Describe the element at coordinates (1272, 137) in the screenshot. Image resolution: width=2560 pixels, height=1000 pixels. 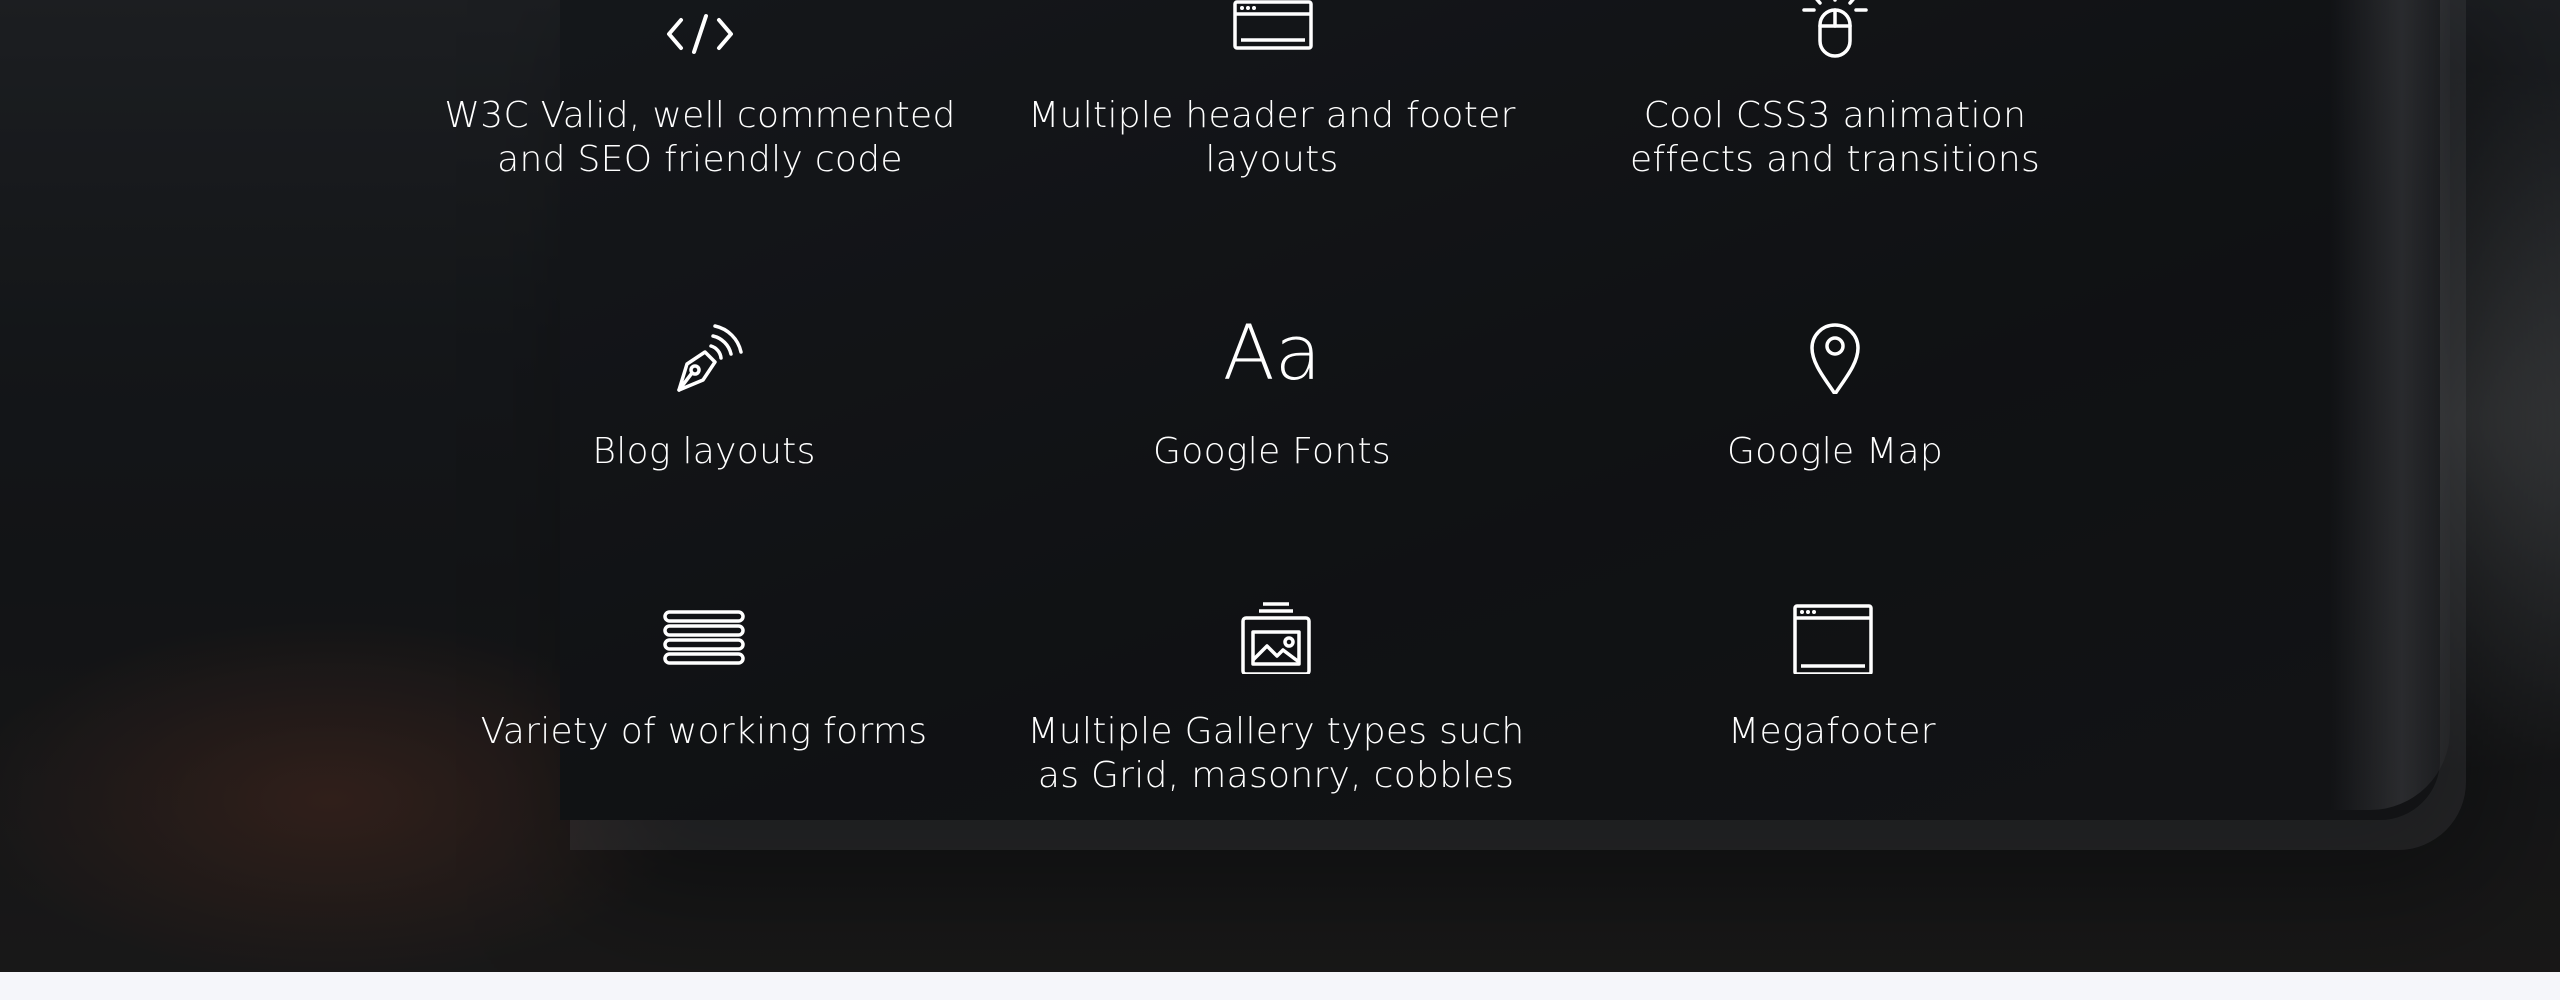
I see `feature-label: Multiple header and footer layouts` at that location.